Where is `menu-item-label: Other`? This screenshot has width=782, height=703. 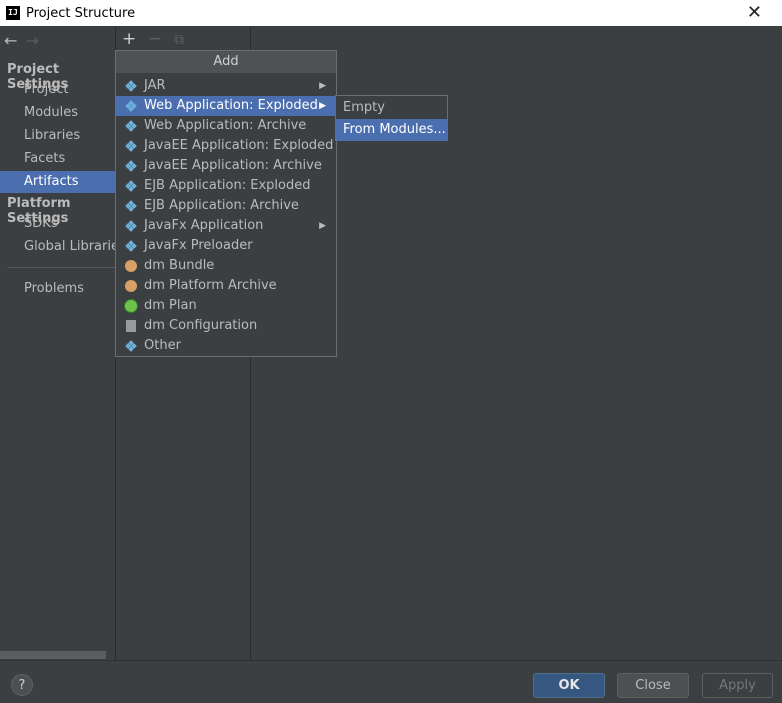
menu-item-label: Other is located at coordinates (162, 345).